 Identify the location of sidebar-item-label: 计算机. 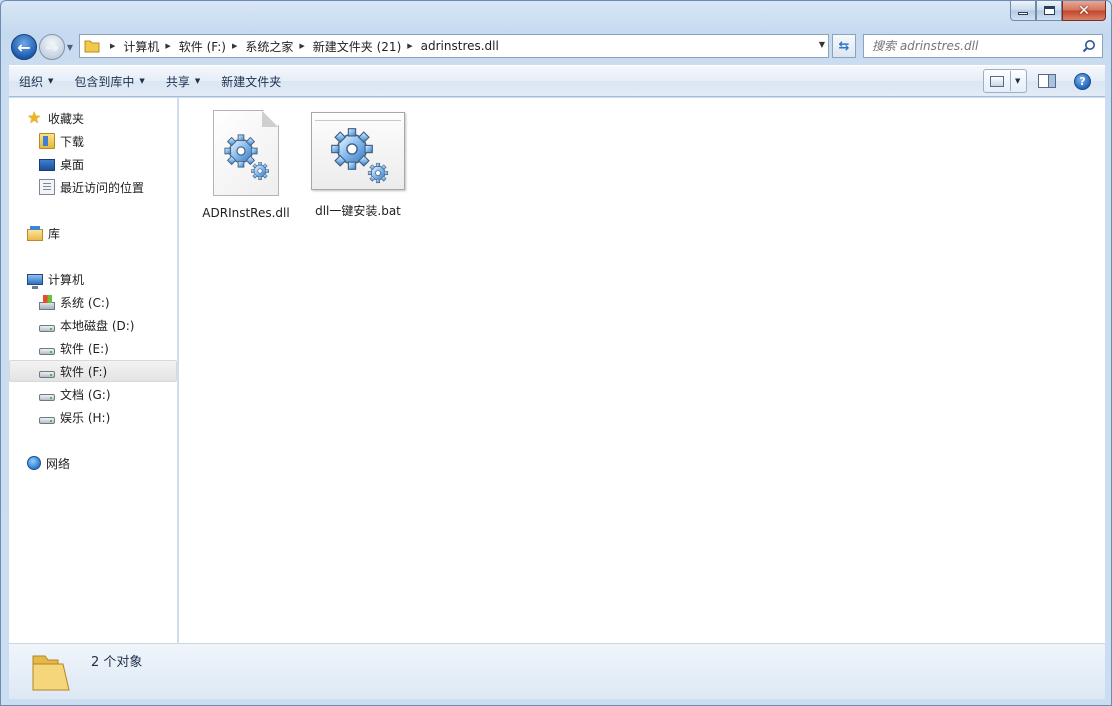
(66, 279).